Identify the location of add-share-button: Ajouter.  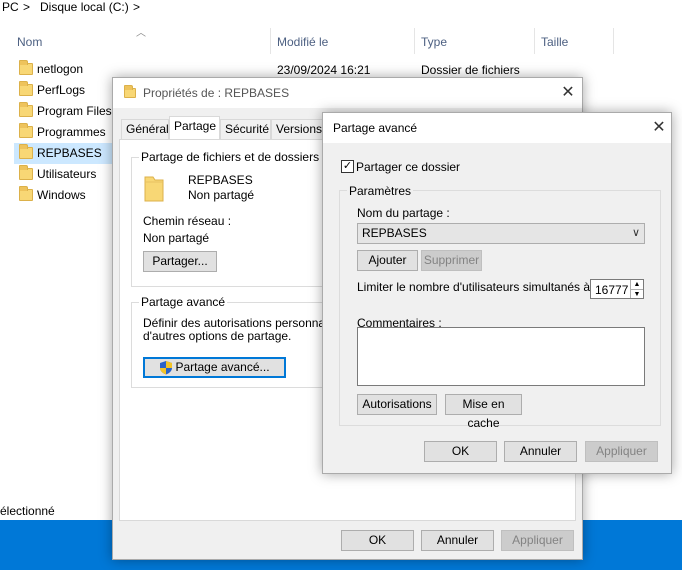
(387, 260).